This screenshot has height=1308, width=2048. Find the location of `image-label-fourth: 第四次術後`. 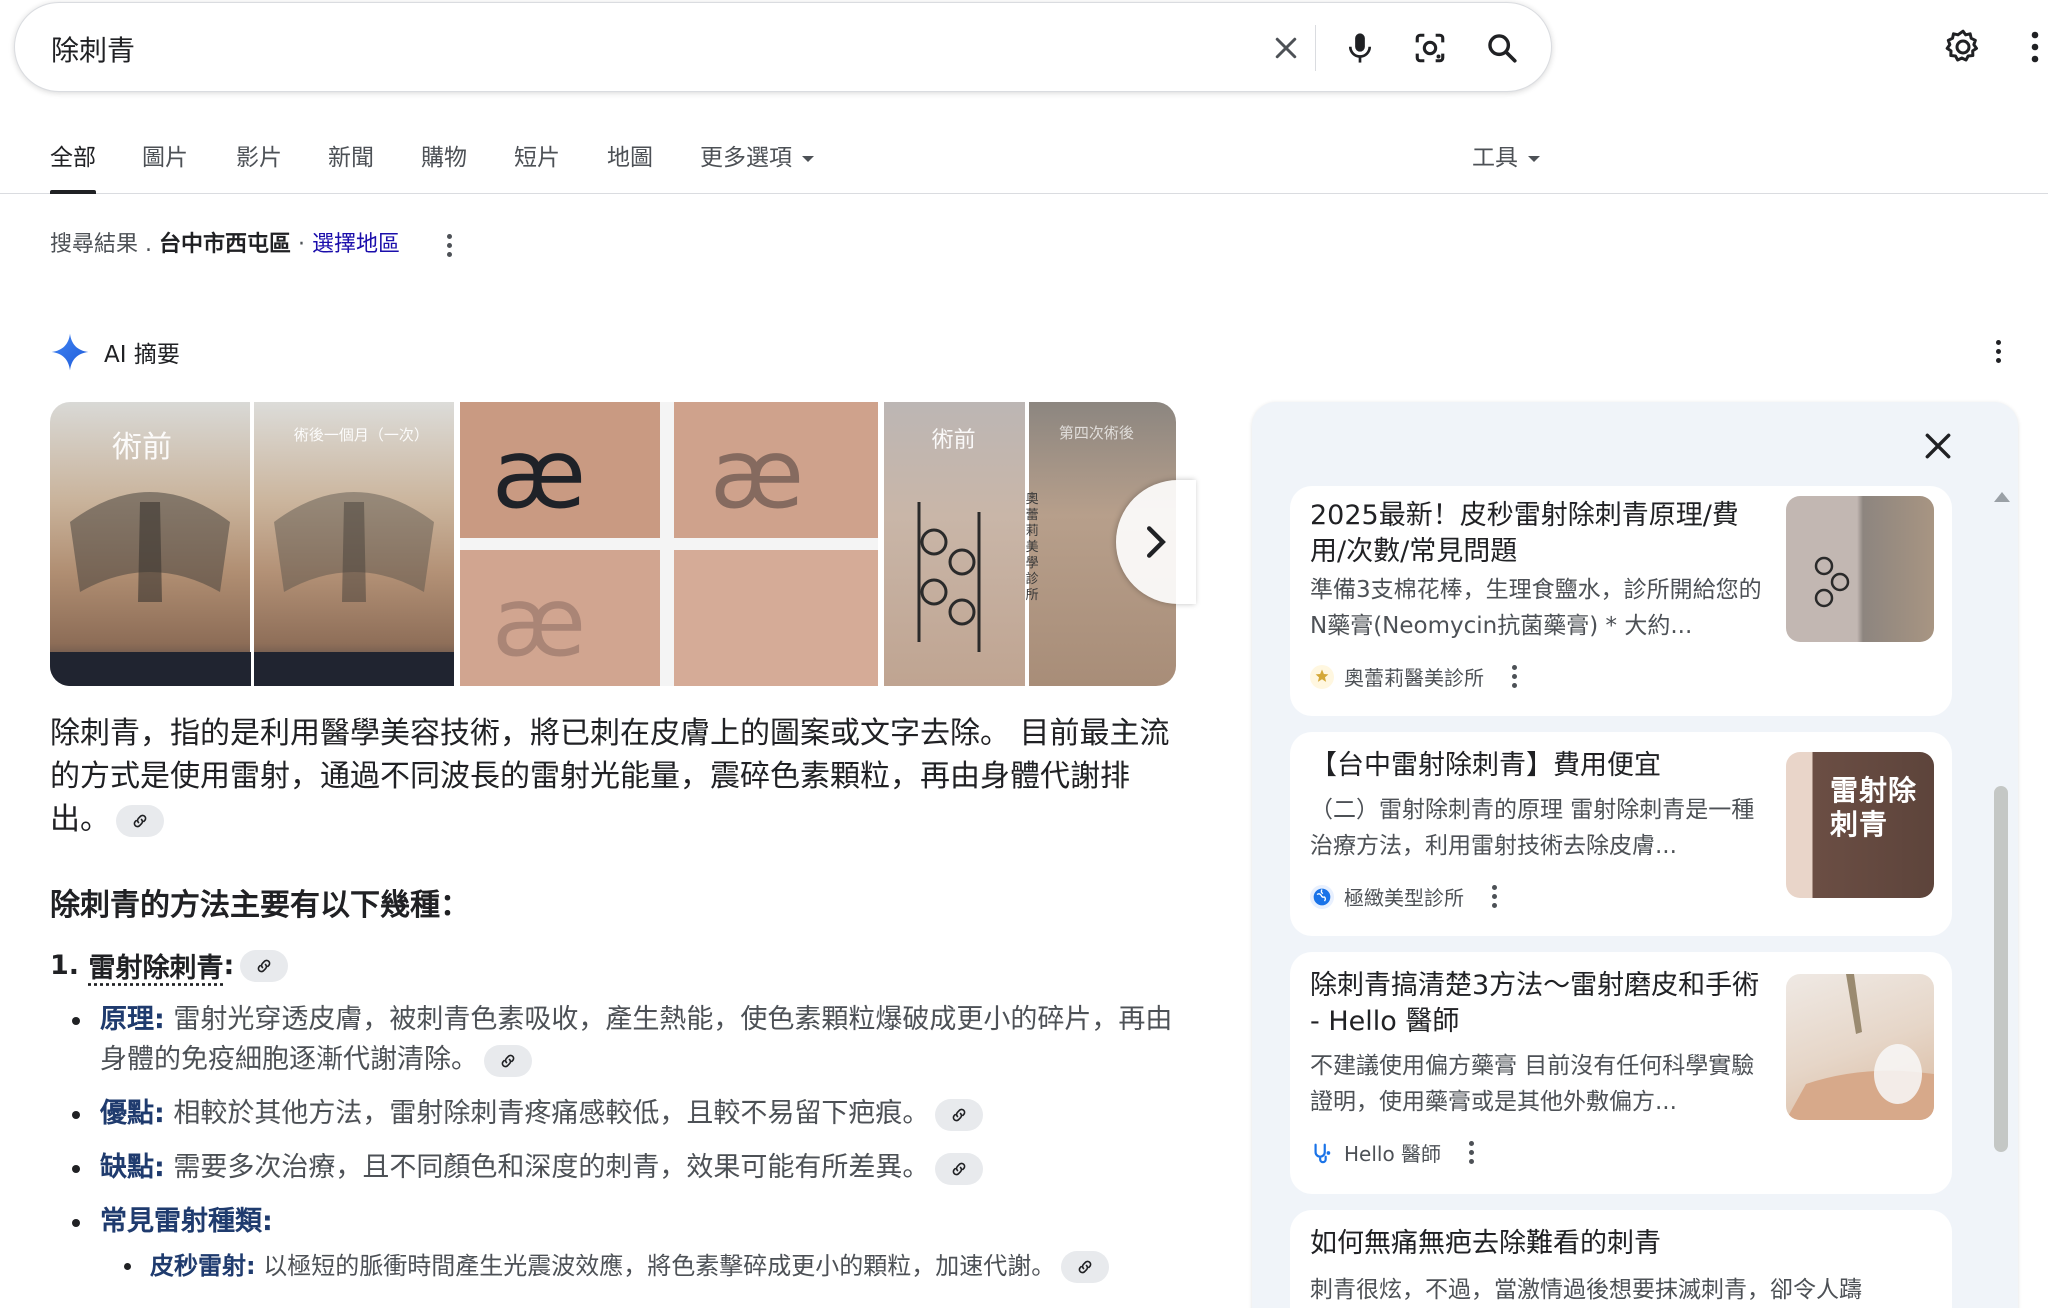

image-label-fourth: 第四次術後 is located at coordinates (1096, 433).